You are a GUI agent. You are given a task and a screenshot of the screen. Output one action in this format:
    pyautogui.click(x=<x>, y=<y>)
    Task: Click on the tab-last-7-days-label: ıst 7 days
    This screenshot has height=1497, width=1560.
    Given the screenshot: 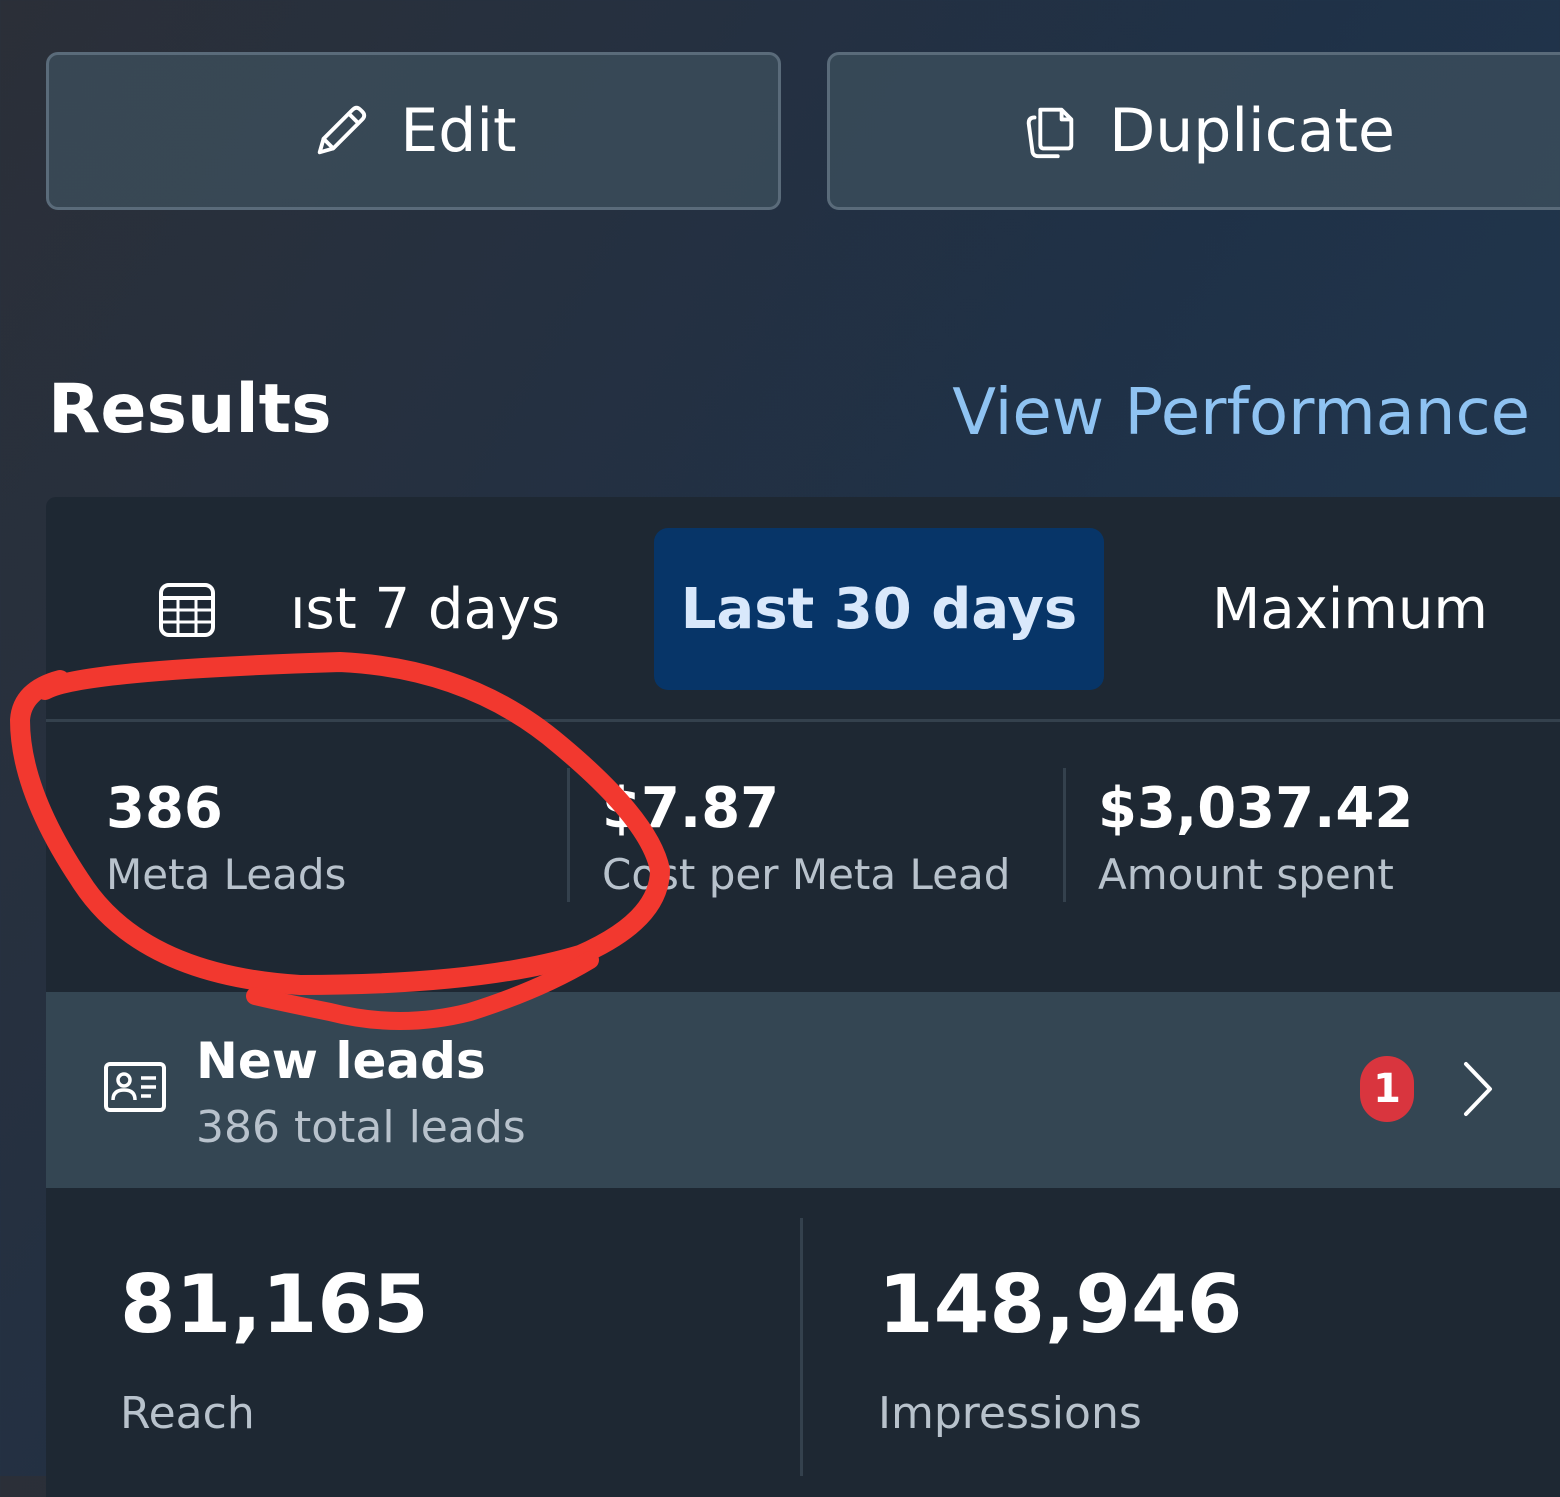 What is the action you would take?
    pyautogui.click(x=425, y=609)
    